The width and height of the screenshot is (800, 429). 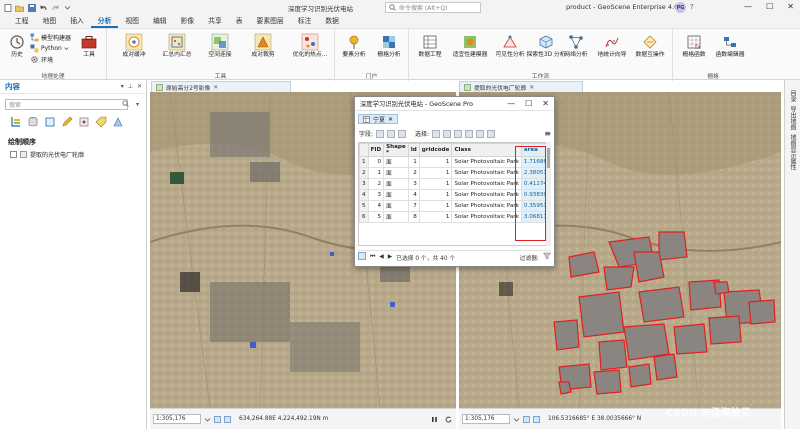 What do you see at coordinates (650, 46) in the screenshot?
I see `data-interop-button: 数据互操作` at bounding box center [650, 46].